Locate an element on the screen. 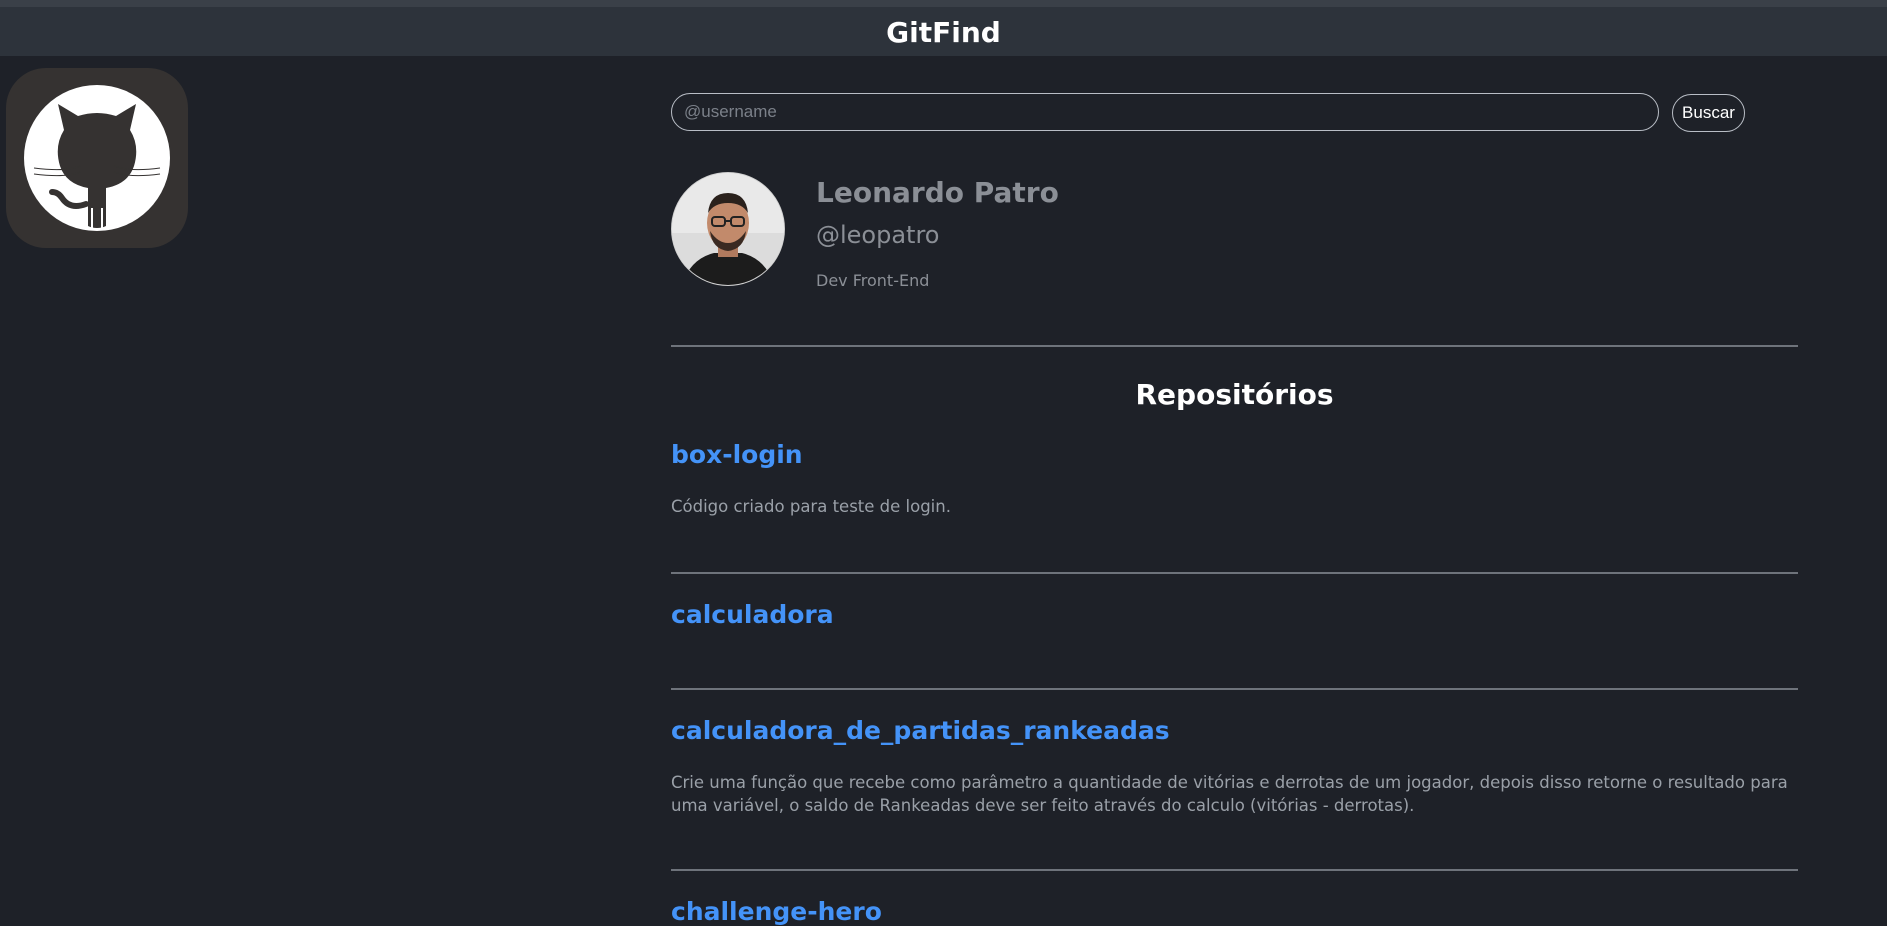 This screenshot has width=1887, height=926. github-octocat-icon is located at coordinates (97, 158).